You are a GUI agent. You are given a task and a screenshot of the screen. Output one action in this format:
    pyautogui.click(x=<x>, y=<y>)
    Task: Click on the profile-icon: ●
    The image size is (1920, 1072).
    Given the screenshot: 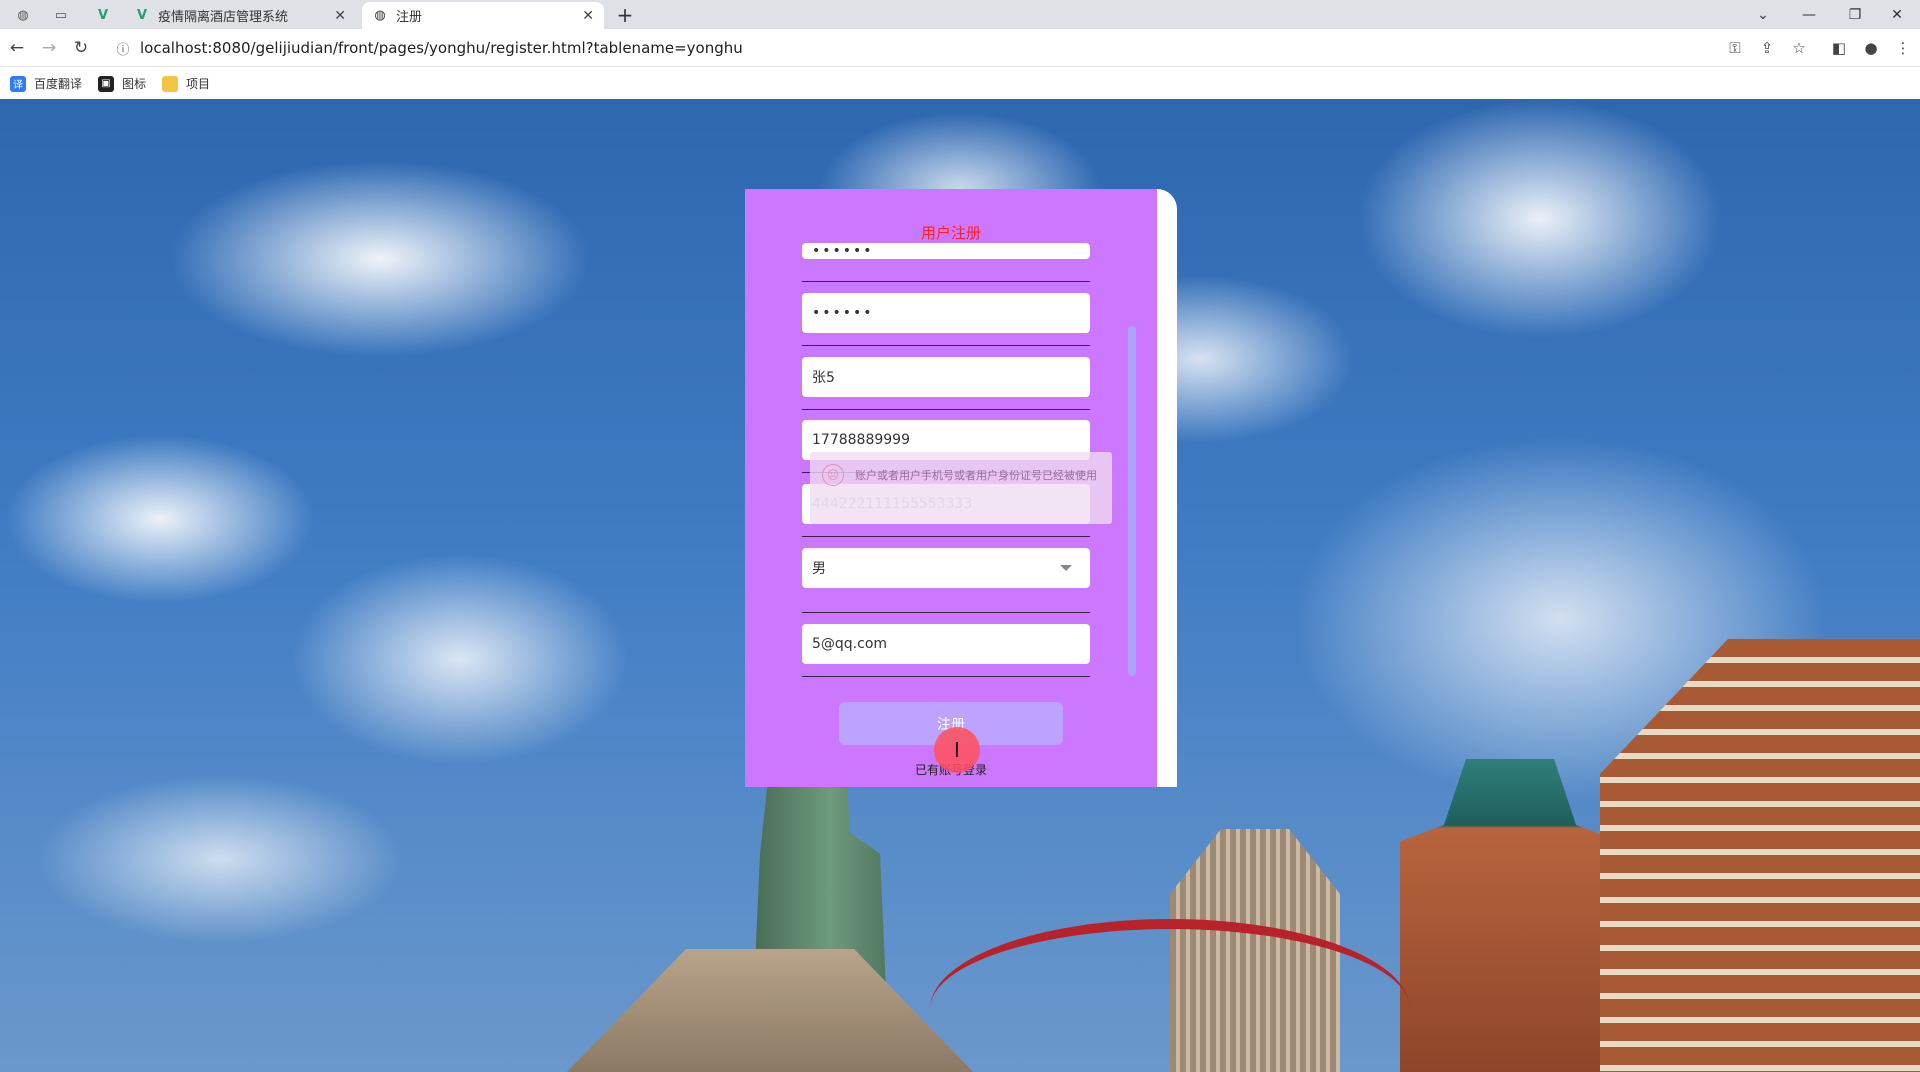 What is the action you would take?
    pyautogui.click(x=1871, y=48)
    